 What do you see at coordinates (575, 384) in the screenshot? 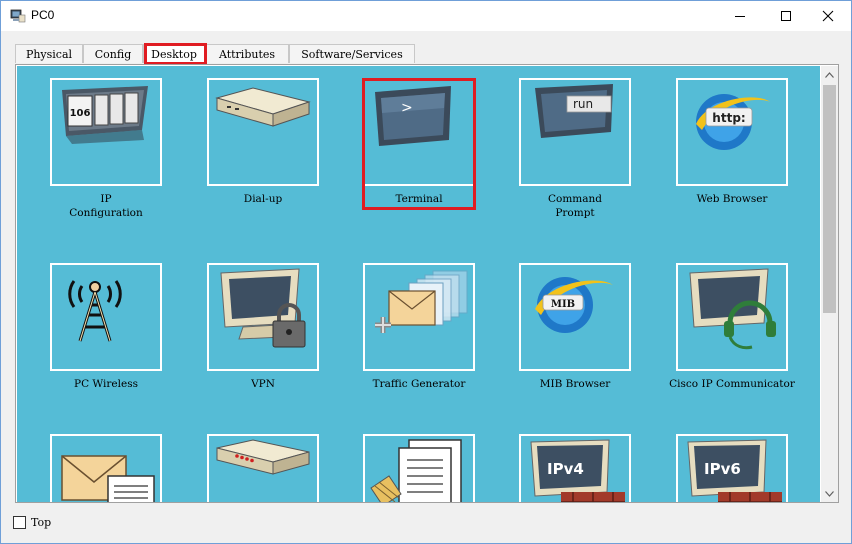
I see `app-label: MIB Browser` at bounding box center [575, 384].